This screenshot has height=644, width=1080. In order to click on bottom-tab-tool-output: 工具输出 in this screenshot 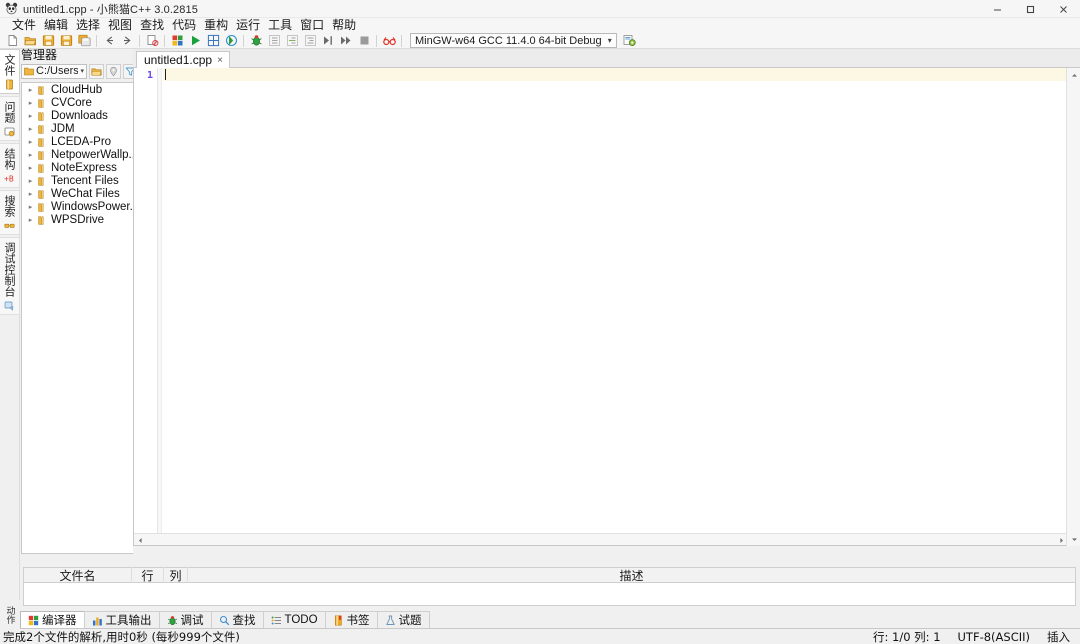, I will do `click(121, 619)`.